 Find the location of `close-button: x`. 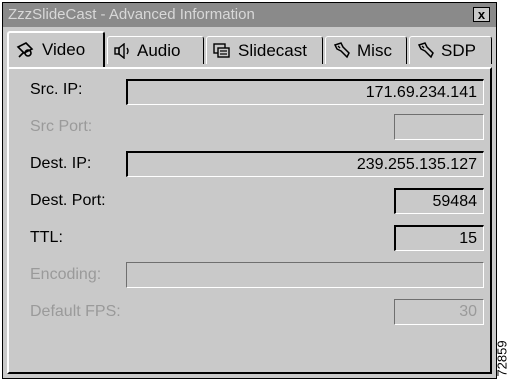

close-button: x is located at coordinates (481, 14).